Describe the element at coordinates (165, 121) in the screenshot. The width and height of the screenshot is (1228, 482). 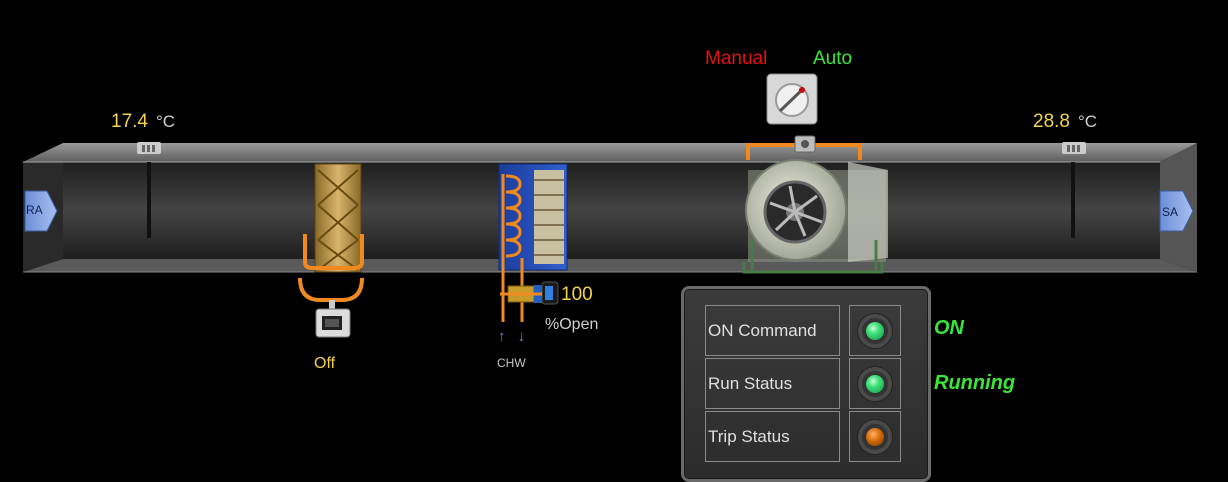
I see `return-air-temp-unit: °C` at that location.